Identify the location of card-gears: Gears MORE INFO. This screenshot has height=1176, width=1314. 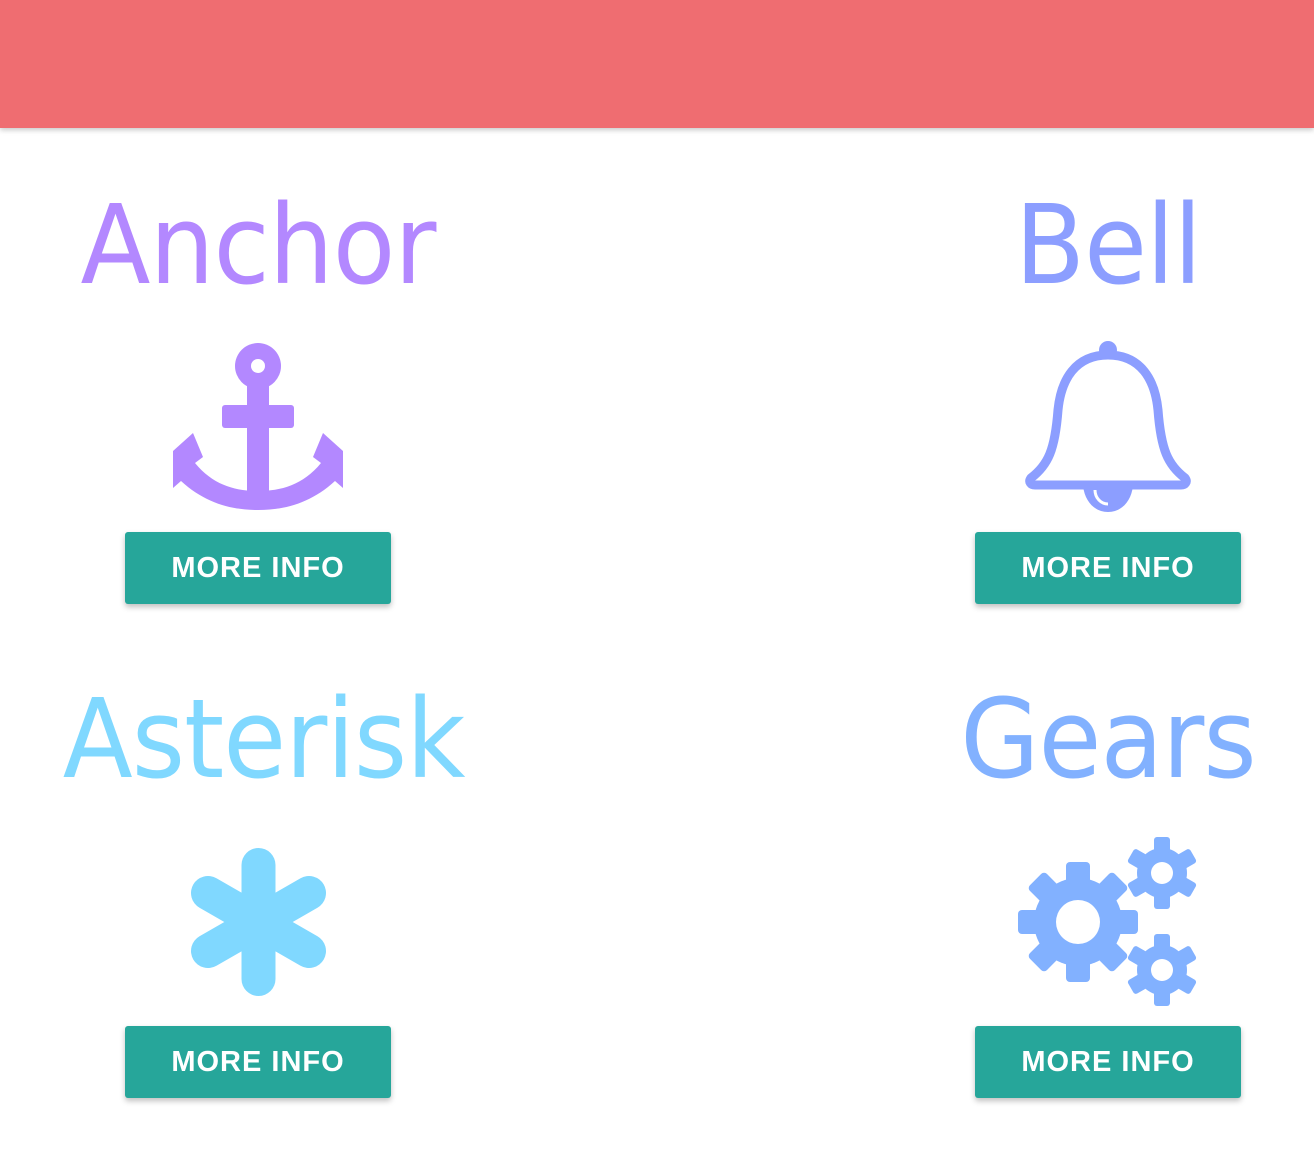
(1106, 899).